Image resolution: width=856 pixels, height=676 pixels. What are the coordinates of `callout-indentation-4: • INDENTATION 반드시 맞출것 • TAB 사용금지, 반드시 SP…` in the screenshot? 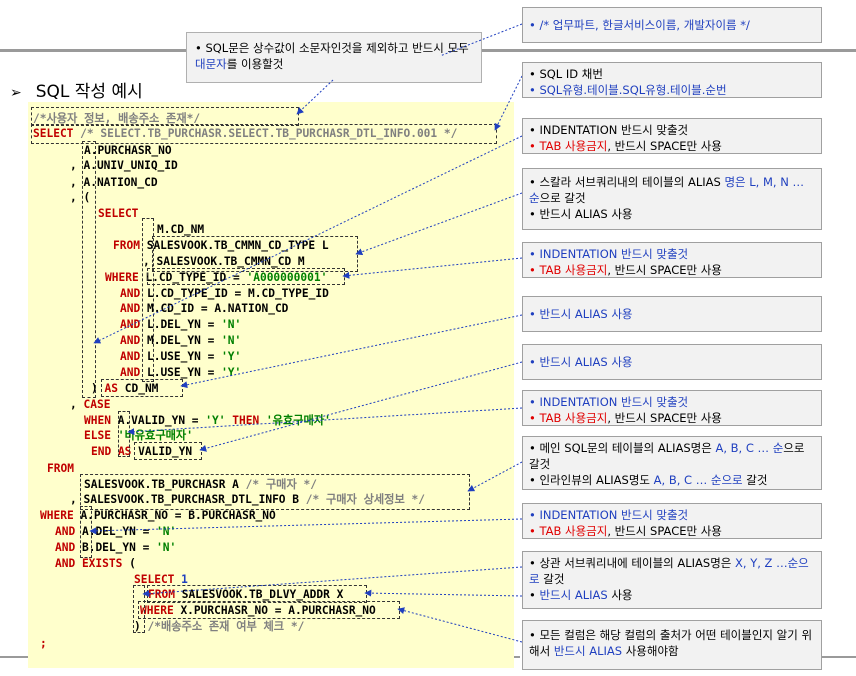 It's located at (672, 521).